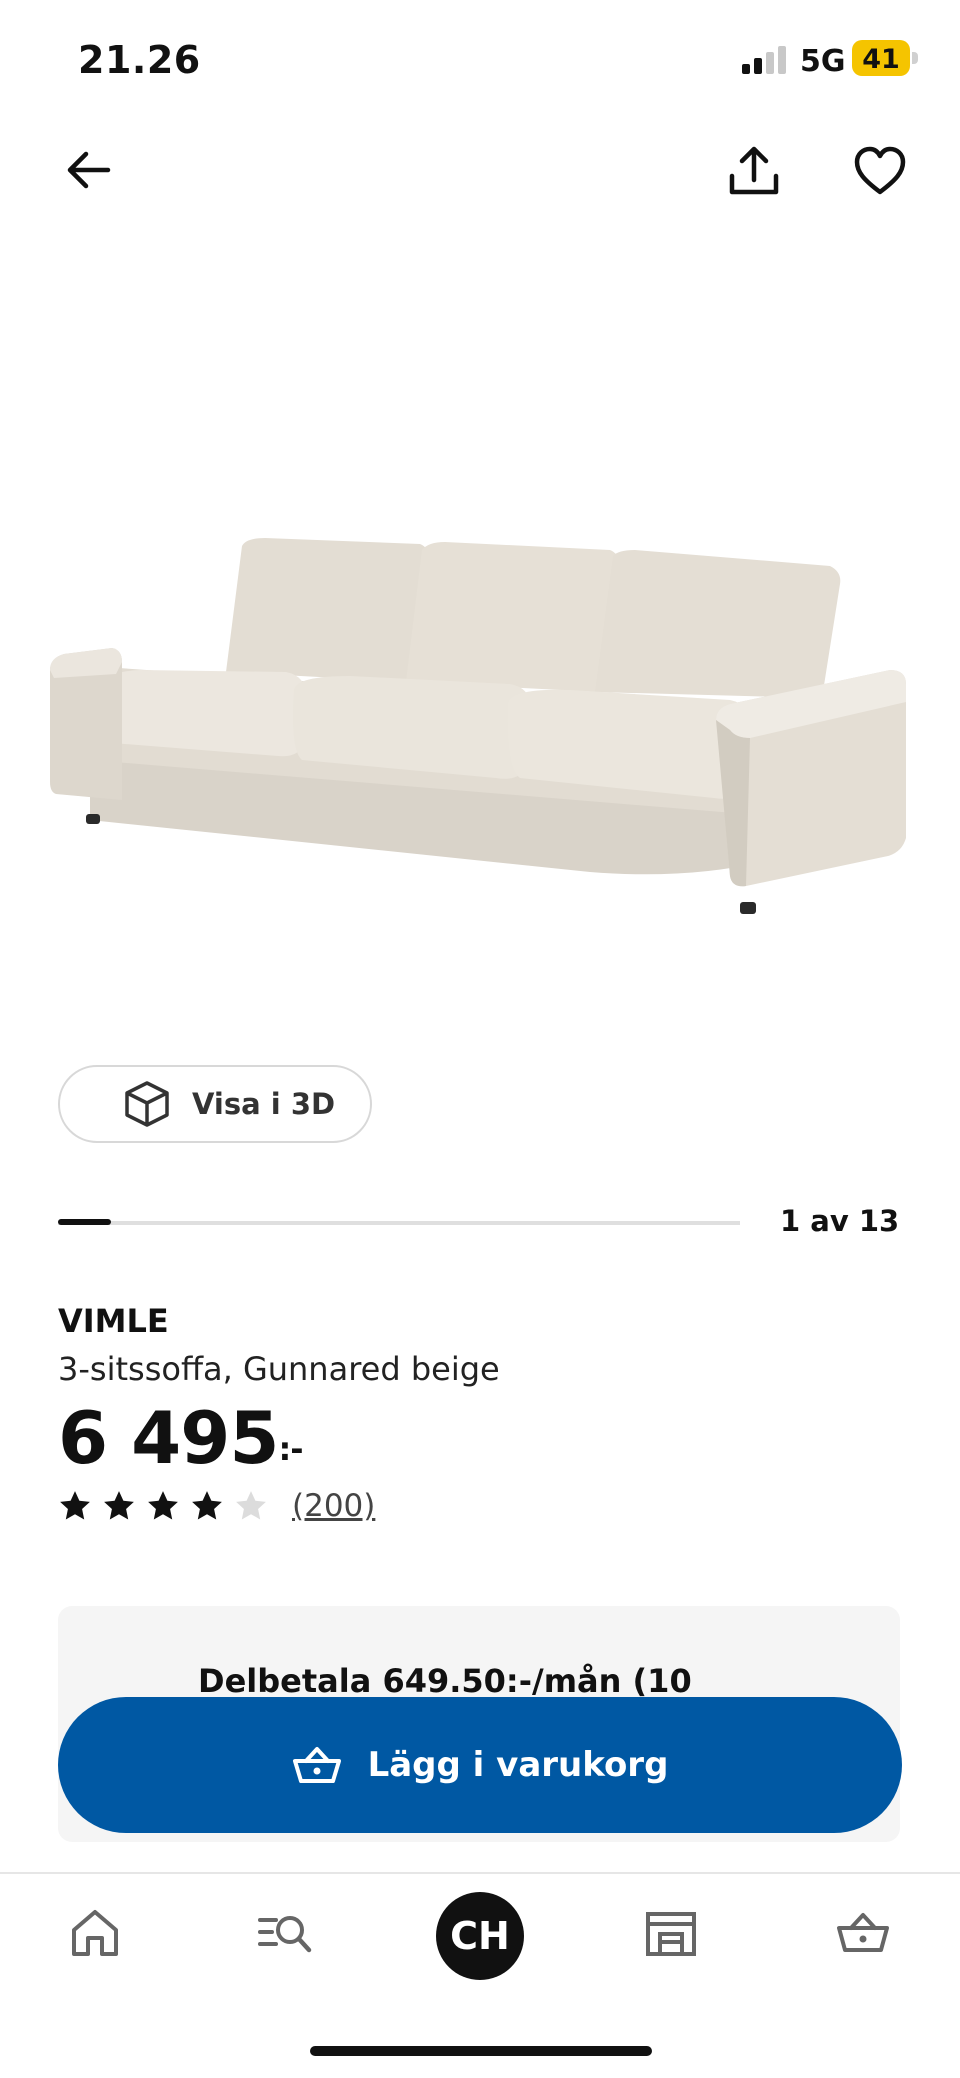 This screenshot has height=2078, width=960. Describe the element at coordinates (518, 1765) in the screenshot. I see `add-to-cart-label: Lägg i varukorg` at that location.